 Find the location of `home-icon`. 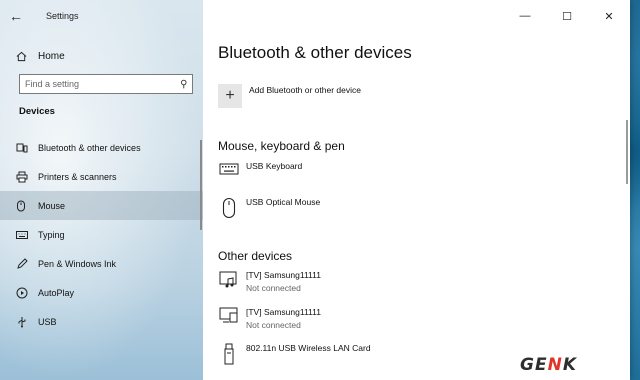

home-icon is located at coordinates (19, 56).